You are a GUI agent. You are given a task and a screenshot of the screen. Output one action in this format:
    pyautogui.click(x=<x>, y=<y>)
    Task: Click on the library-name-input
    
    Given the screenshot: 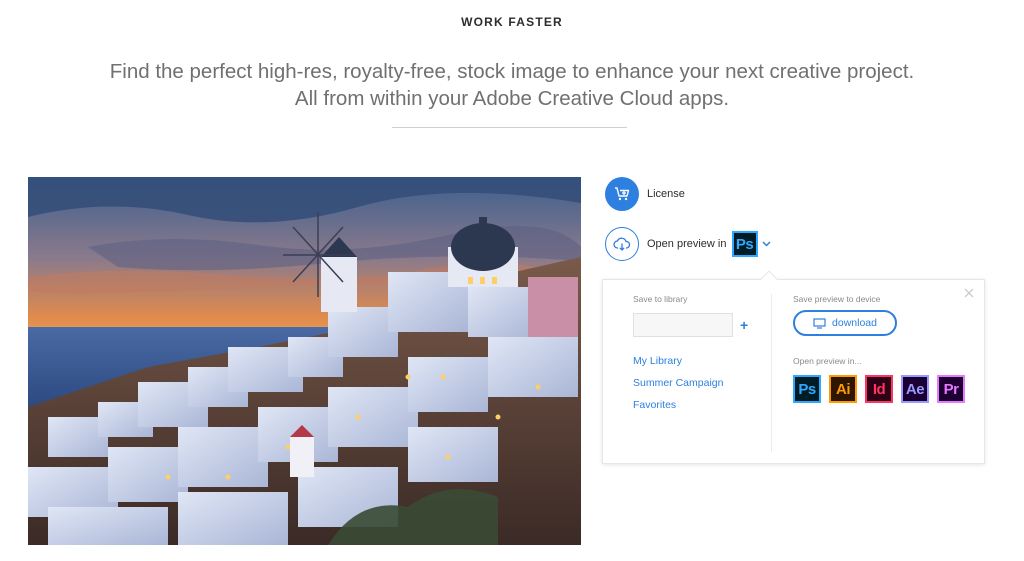 What is the action you would take?
    pyautogui.click(x=683, y=325)
    